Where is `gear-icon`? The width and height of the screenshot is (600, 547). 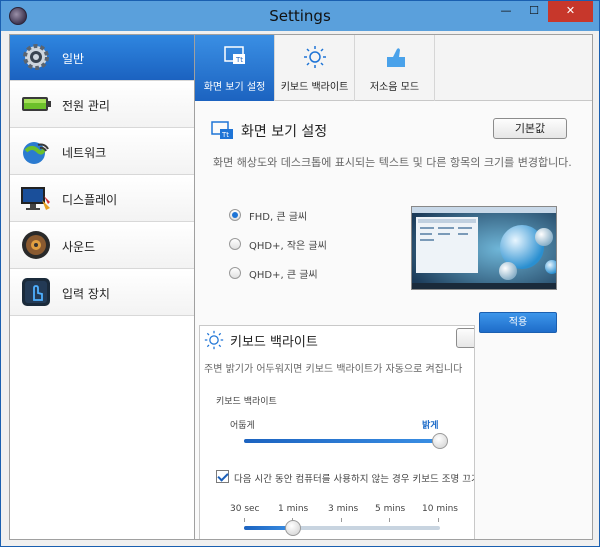 gear-icon is located at coordinates (36, 57).